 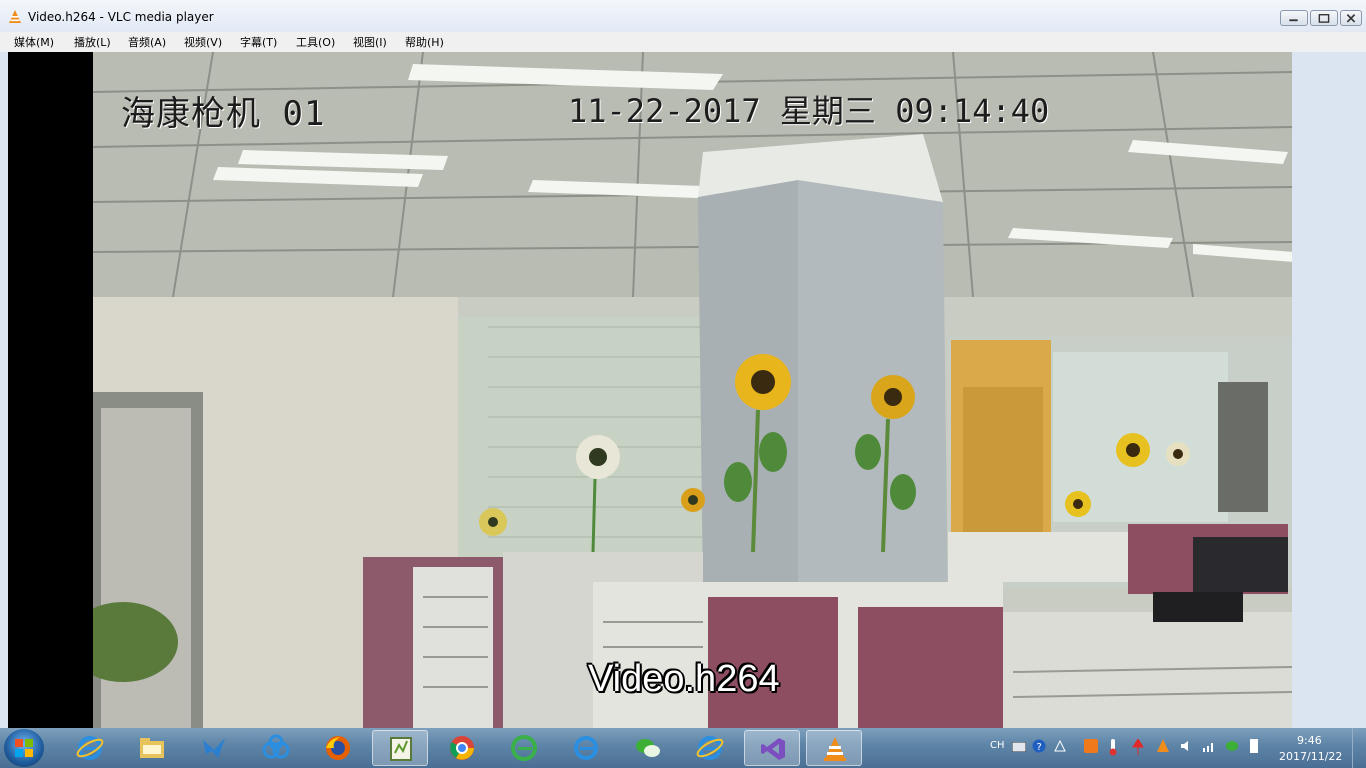 I want to click on baidu-netdisk-icon, so click(x=276, y=746).